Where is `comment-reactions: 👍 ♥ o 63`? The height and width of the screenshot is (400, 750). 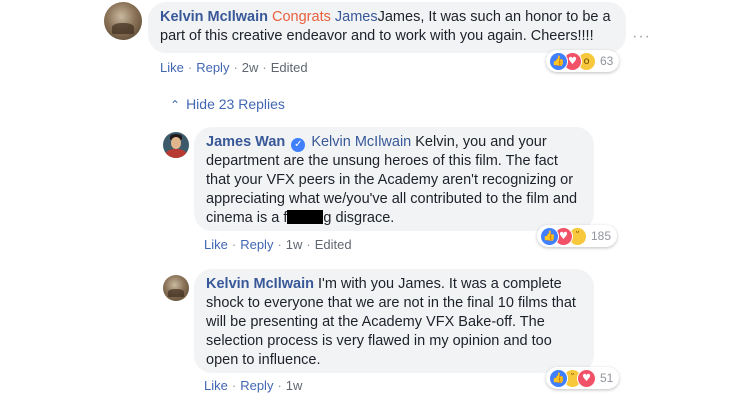 comment-reactions: 👍 ♥ o 63 is located at coordinates (583, 61).